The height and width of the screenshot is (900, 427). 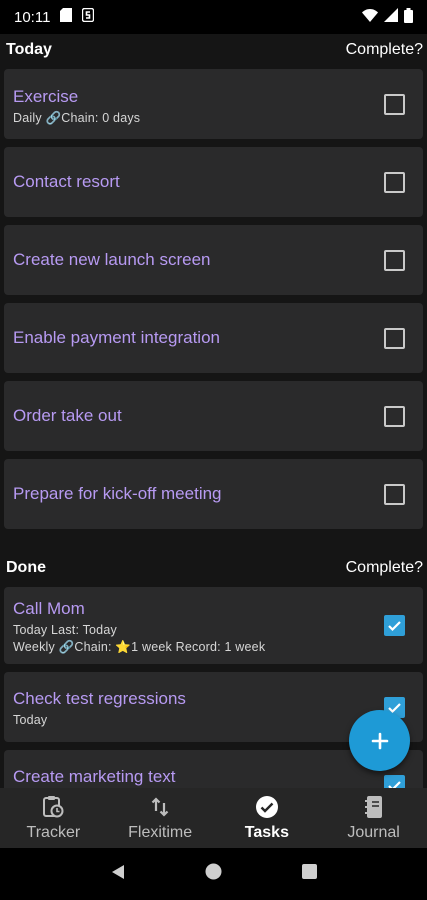 I want to click on task-card-contact-resort: Contact resort, so click(x=213, y=182).